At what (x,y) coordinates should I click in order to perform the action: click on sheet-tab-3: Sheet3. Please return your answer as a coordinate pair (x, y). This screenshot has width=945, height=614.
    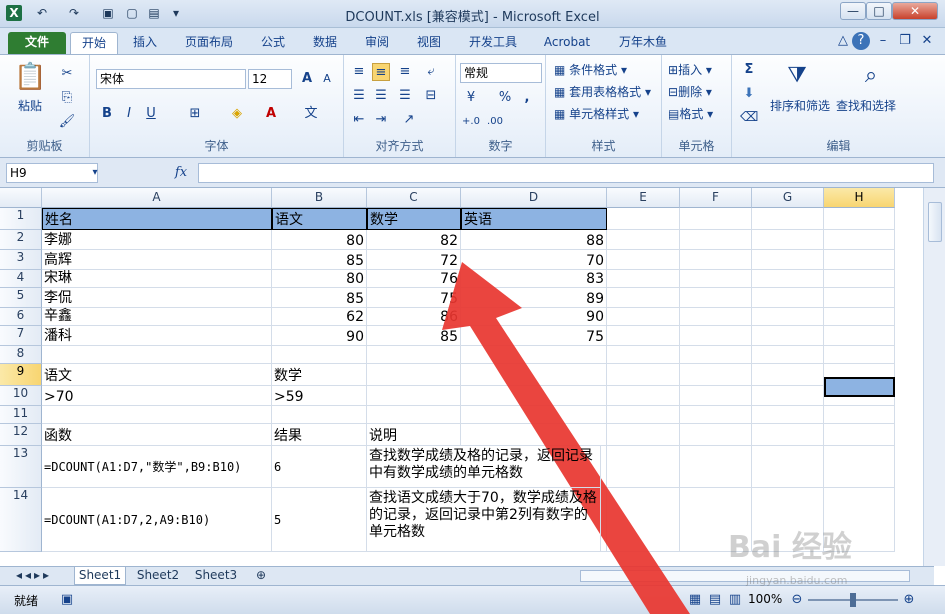
    Looking at the image, I should click on (216, 576).